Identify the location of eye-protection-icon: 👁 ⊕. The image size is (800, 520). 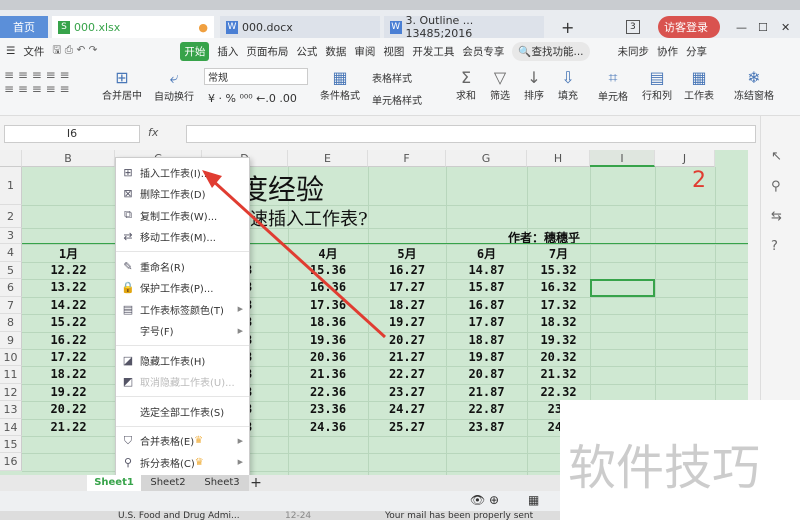
(484, 500).